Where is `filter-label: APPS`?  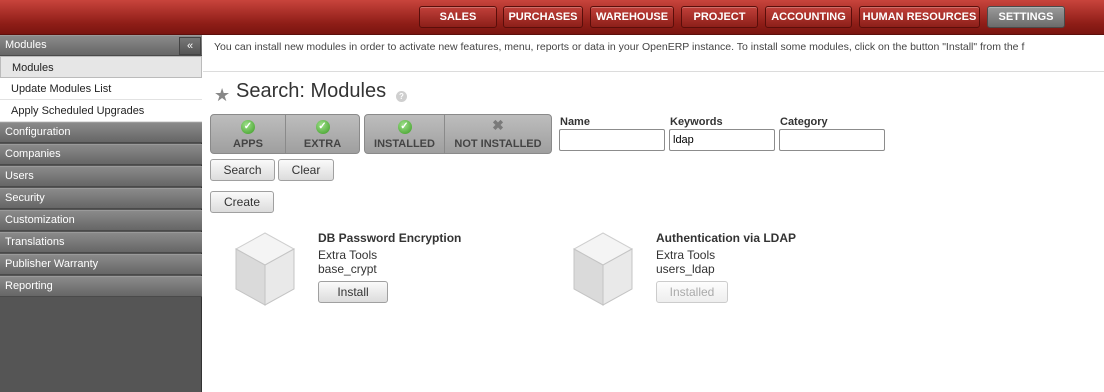
filter-label: APPS is located at coordinates (248, 144).